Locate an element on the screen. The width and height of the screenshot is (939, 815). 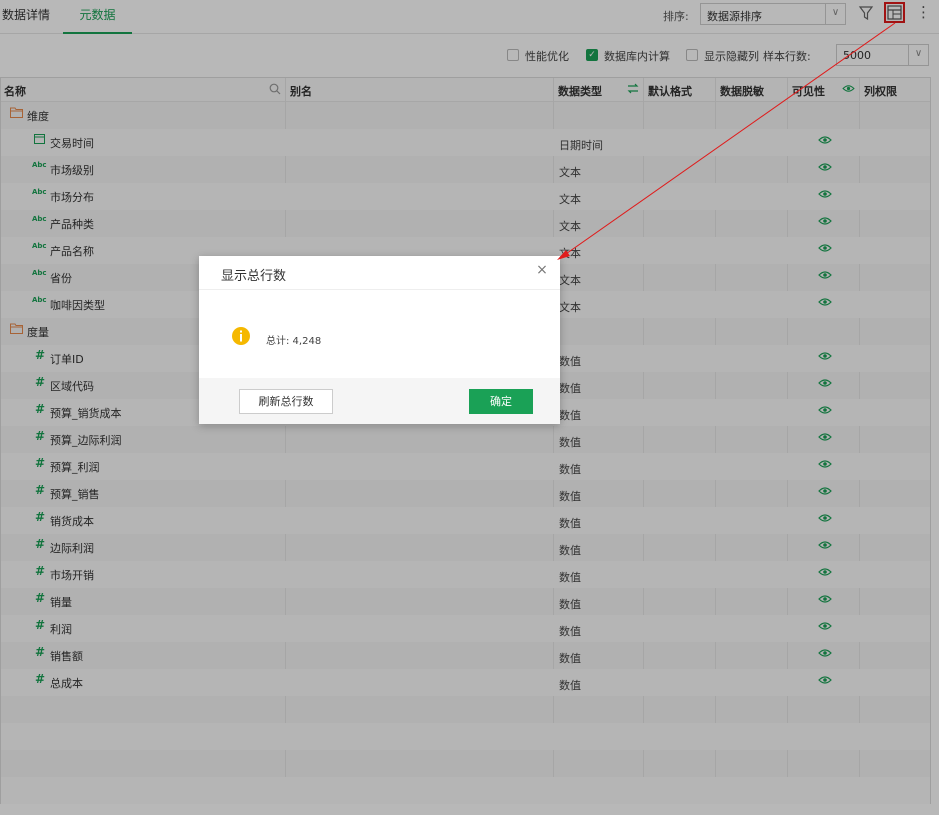
dialog-title: 显示总行数 is located at coordinates (254, 276).